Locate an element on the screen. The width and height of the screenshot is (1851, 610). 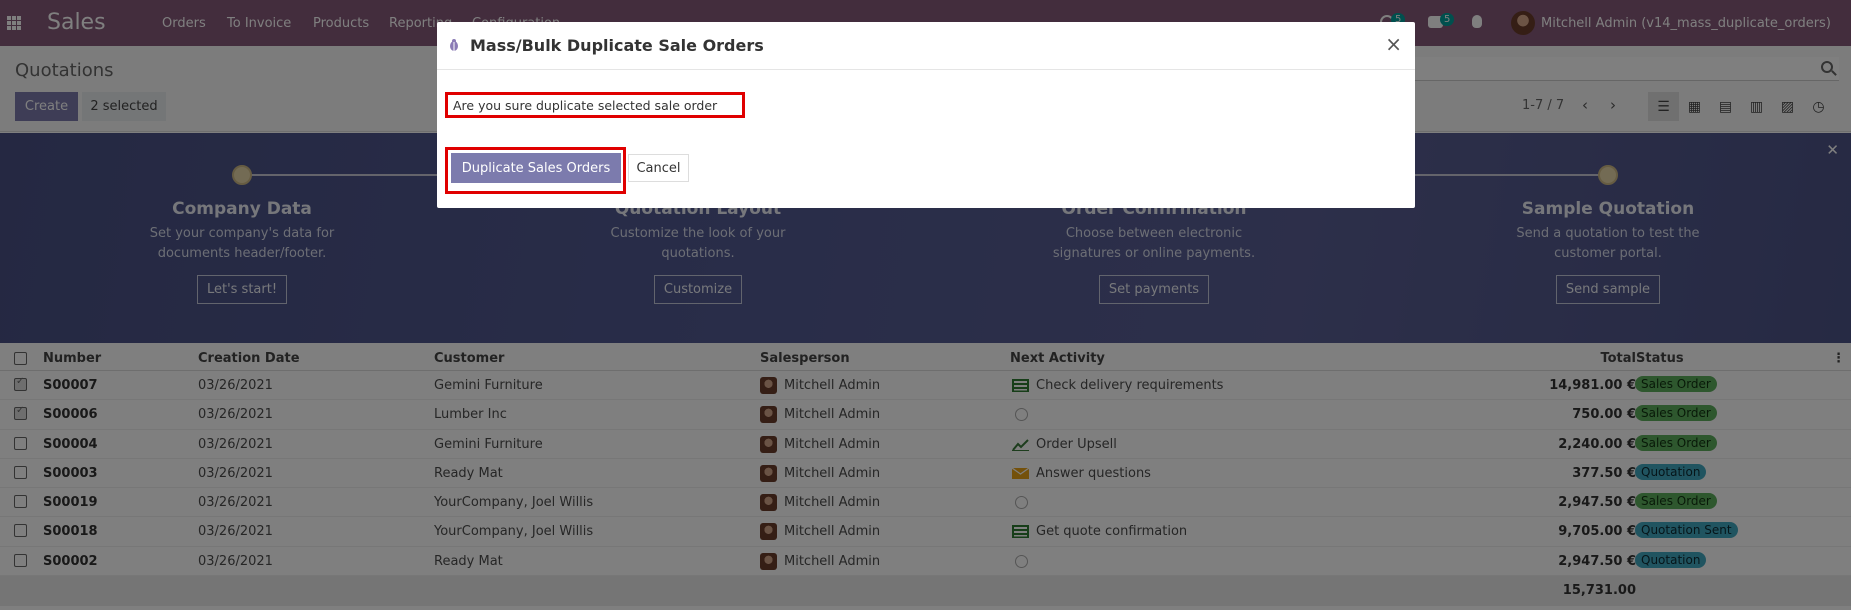
dialog-title: Mass/Bulk Duplicate Sale Orders is located at coordinates (617, 45).